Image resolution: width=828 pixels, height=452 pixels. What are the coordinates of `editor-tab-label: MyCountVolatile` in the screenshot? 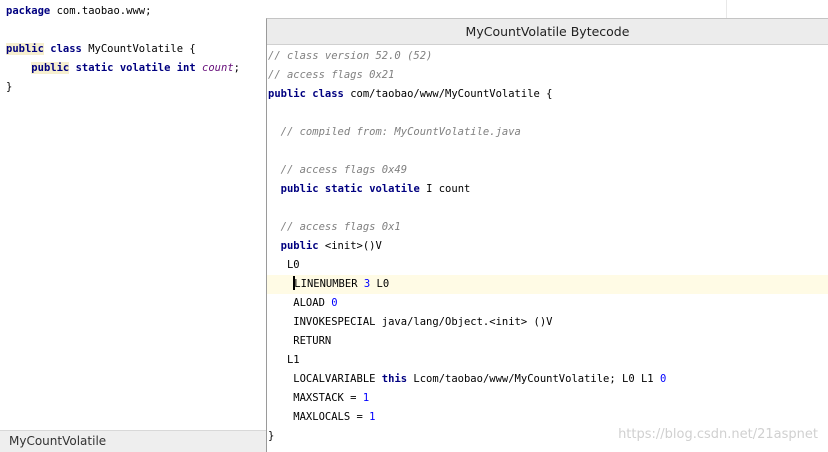 It's located at (58, 441).